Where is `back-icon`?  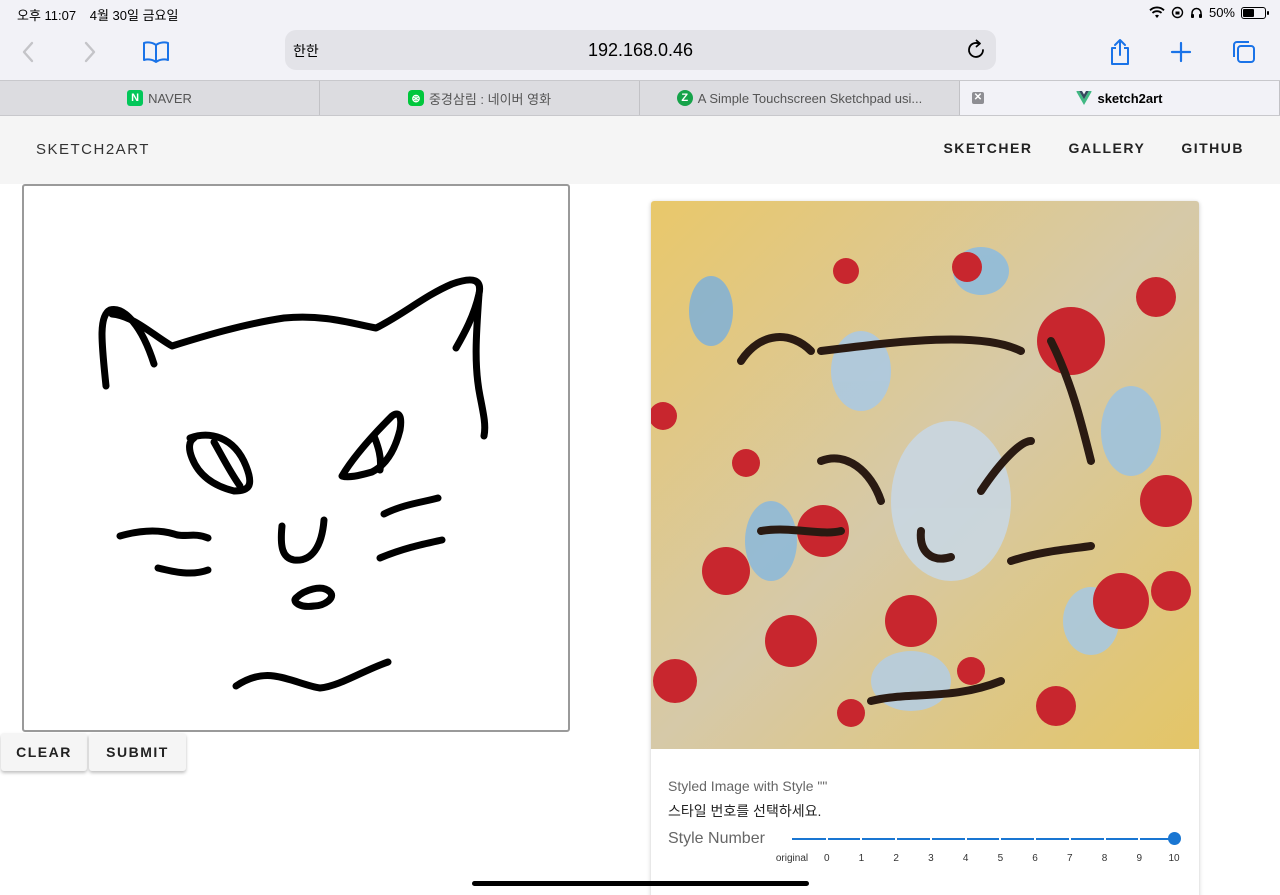 back-icon is located at coordinates (28, 52).